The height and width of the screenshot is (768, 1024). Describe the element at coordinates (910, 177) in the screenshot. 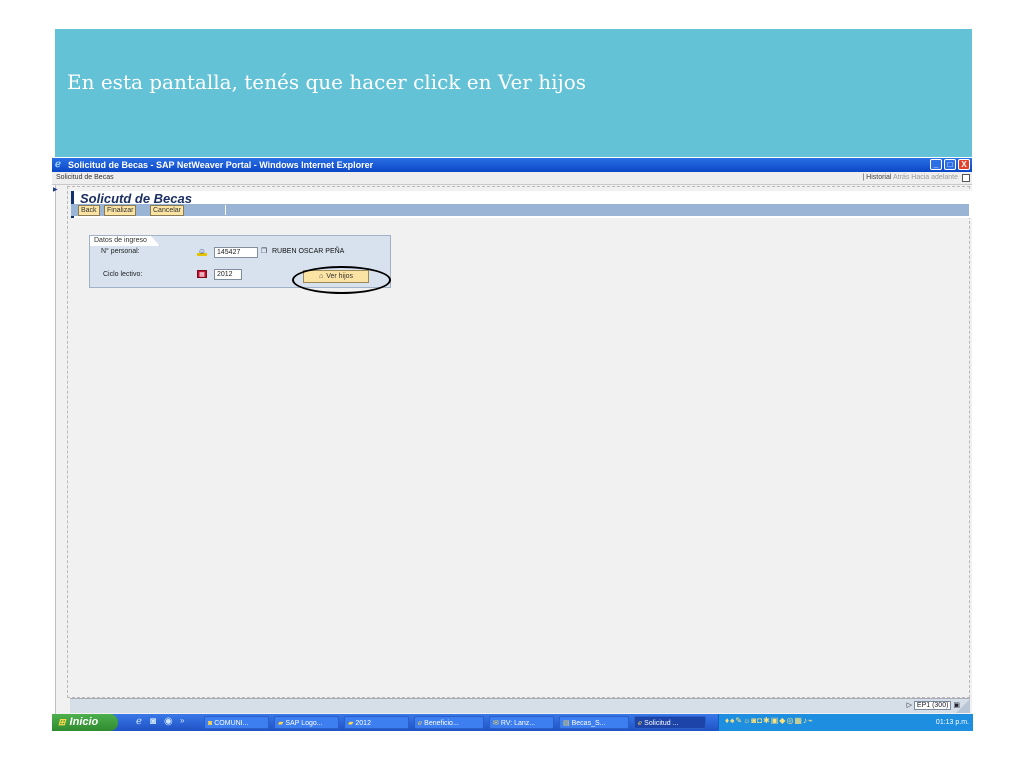

I see `portal-nav: | Historial Atrás Hacia adelante` at that location.